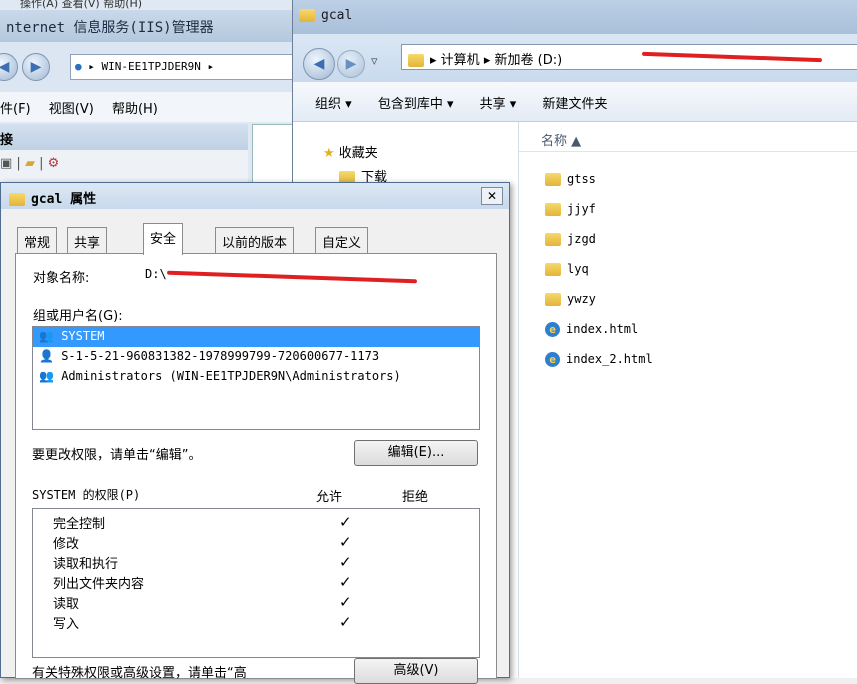  What do you see at coordinates (86, 564) in the screenshot?
I see `permission-name: 读取和执行` at bounding box center [86, 564].